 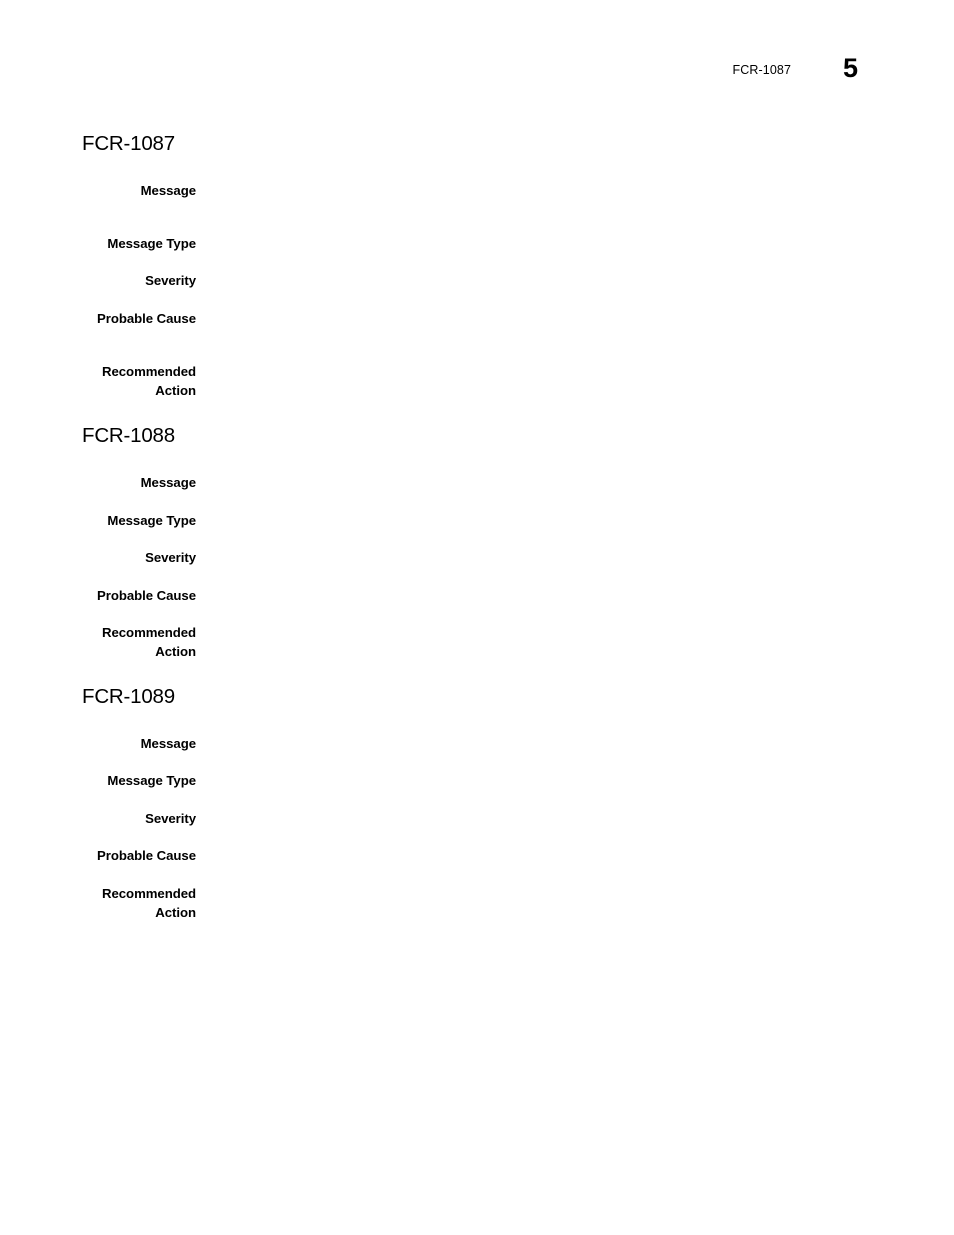 I want to click on page-number: 5, so click(x=850, y=68).